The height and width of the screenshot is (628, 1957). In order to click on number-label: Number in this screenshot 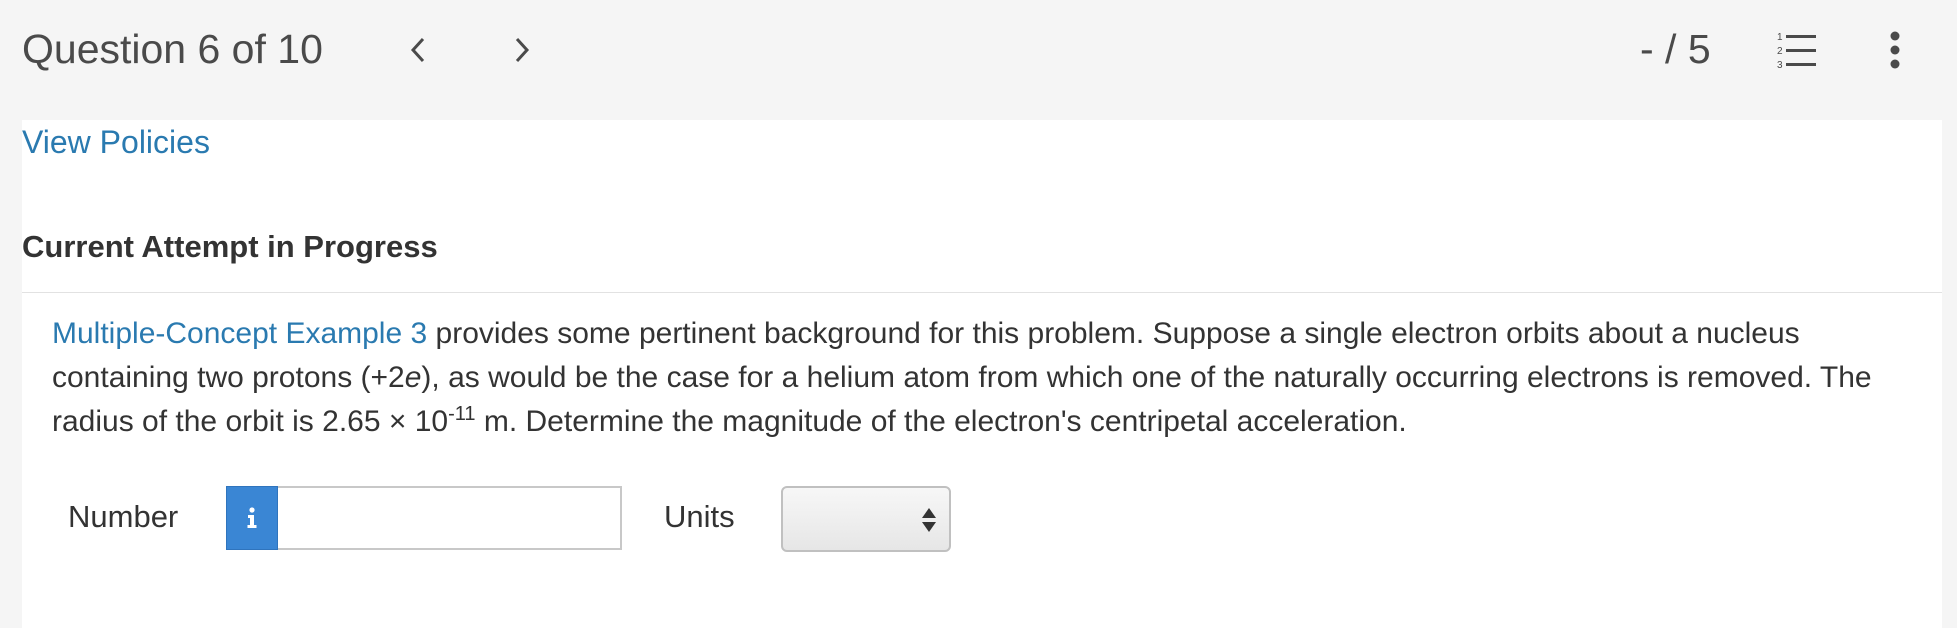, I will do `click(123, 516)`.